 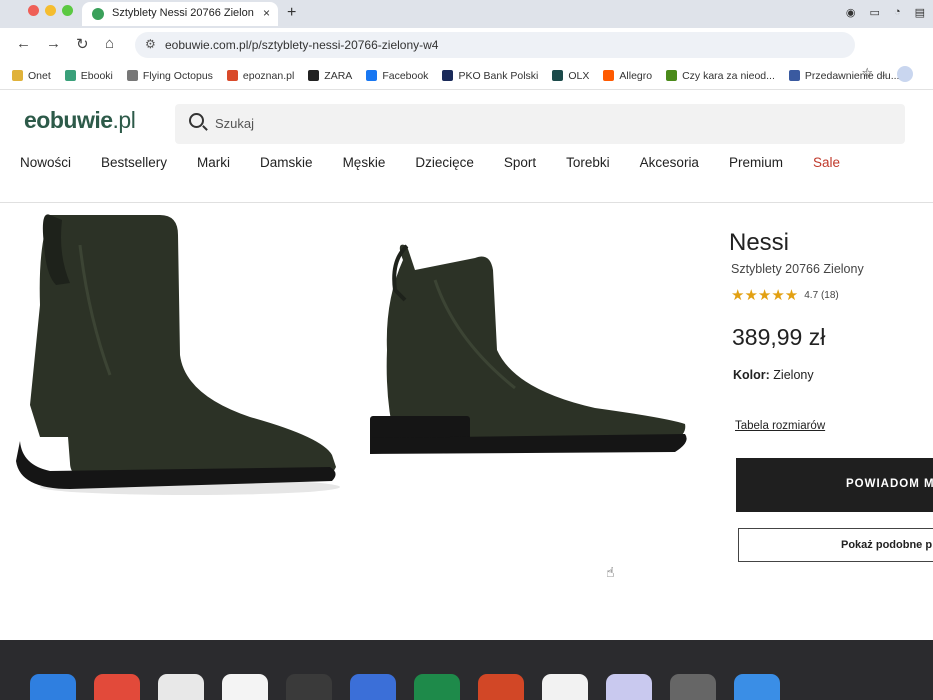 I want to click on home-icon: ⌂, so click(x=109, y=43).